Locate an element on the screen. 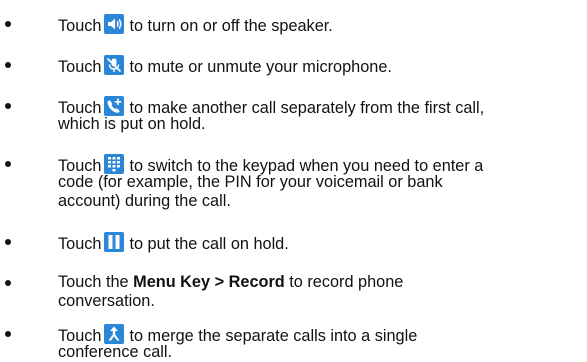  item-line: account) during the call. is located at coordinates (144, 201).